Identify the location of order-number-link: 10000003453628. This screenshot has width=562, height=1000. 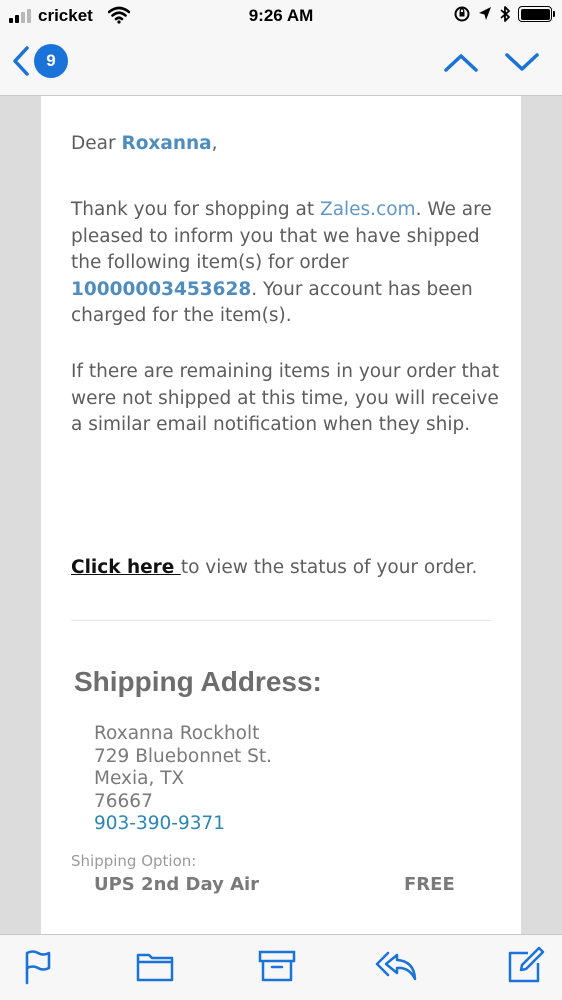
(161, 289).